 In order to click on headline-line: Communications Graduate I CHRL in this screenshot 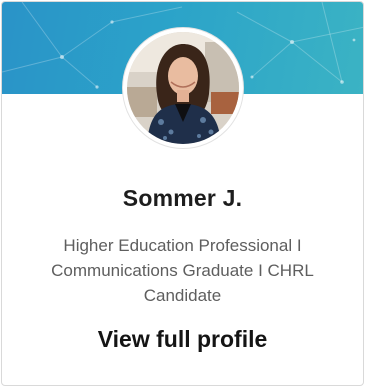, I will do `click(182, 270)`.